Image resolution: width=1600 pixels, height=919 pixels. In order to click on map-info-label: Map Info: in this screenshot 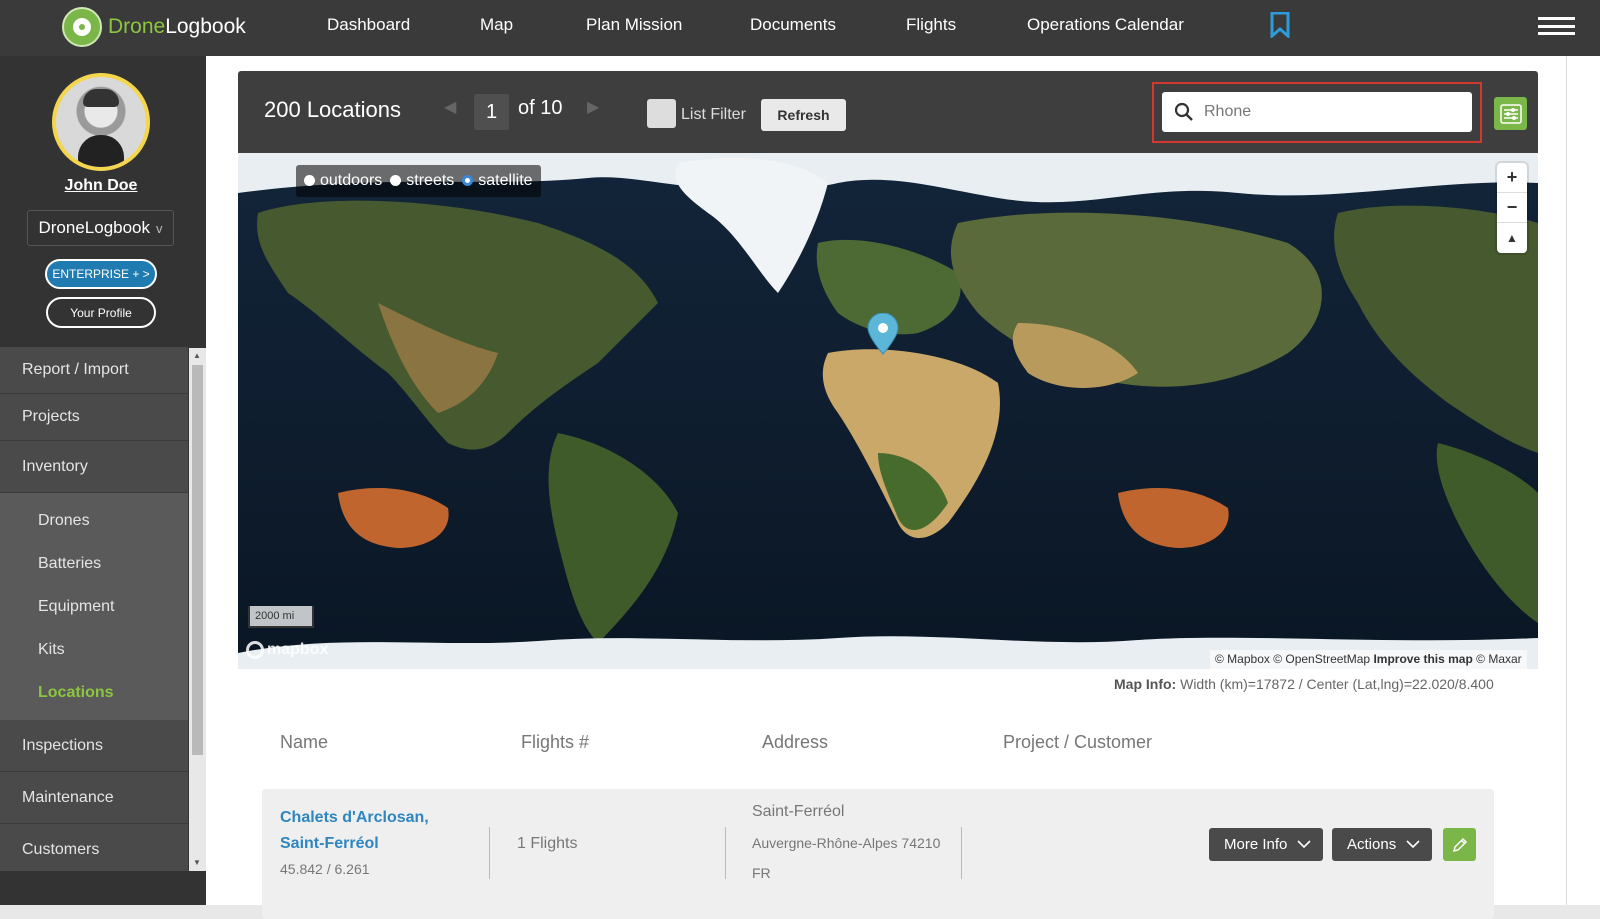, I will do `click(1145, 684)`.